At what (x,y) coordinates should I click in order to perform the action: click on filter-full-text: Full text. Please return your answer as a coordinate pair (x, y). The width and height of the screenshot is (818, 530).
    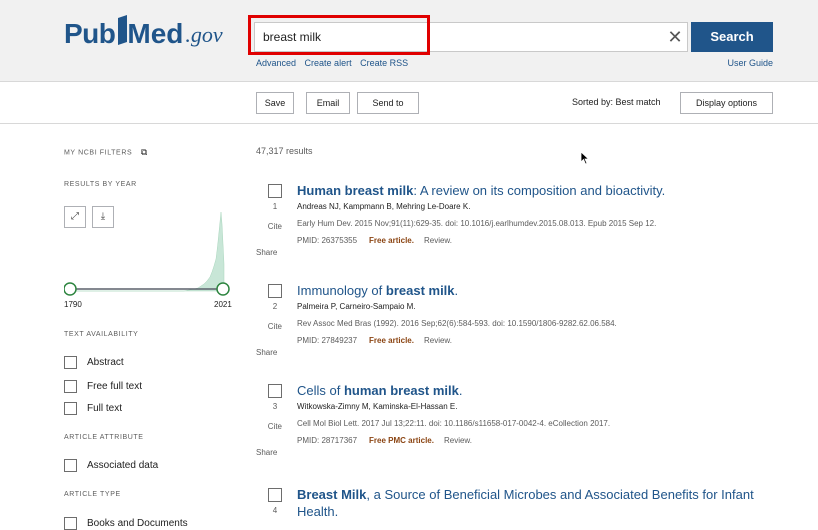
    Looking at the image, I should click on (93, 408).